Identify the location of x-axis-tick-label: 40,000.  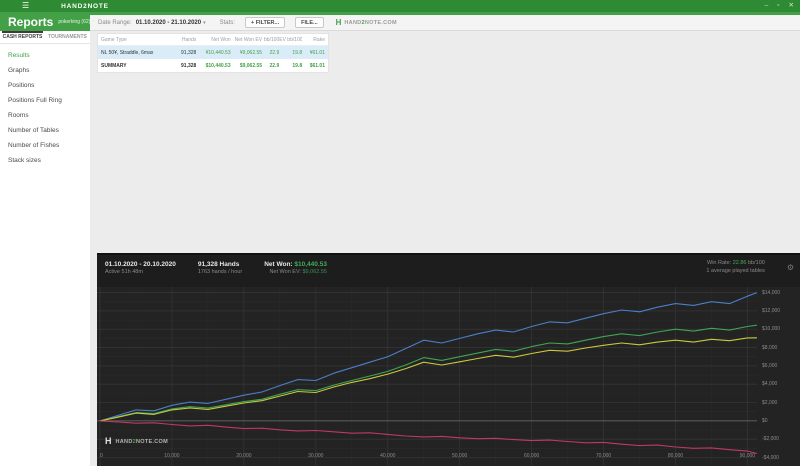
(388, 456).